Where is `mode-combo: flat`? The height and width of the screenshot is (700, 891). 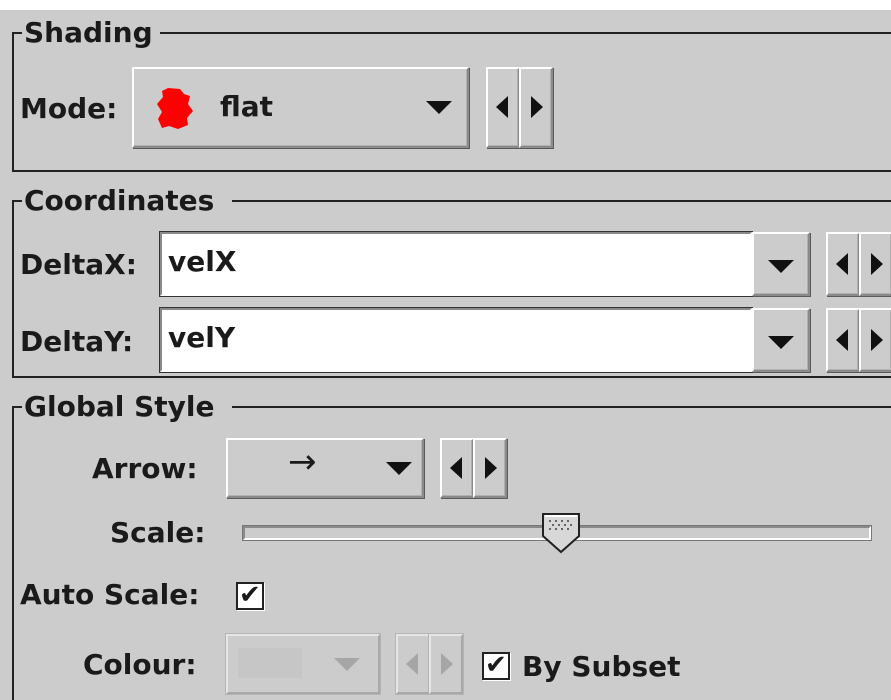 mode-combo: flat is located at coordinates (300, 107).